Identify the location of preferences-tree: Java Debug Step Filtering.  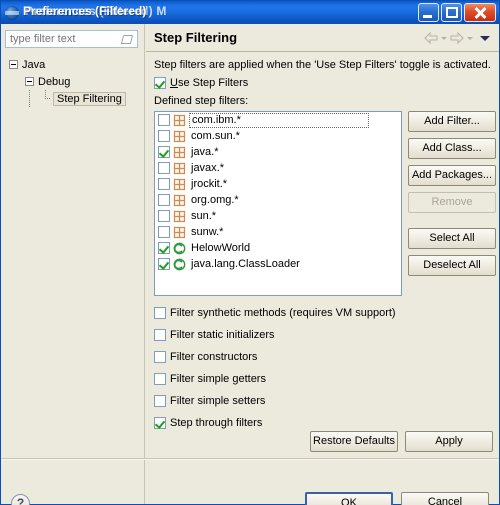
(73, 81).